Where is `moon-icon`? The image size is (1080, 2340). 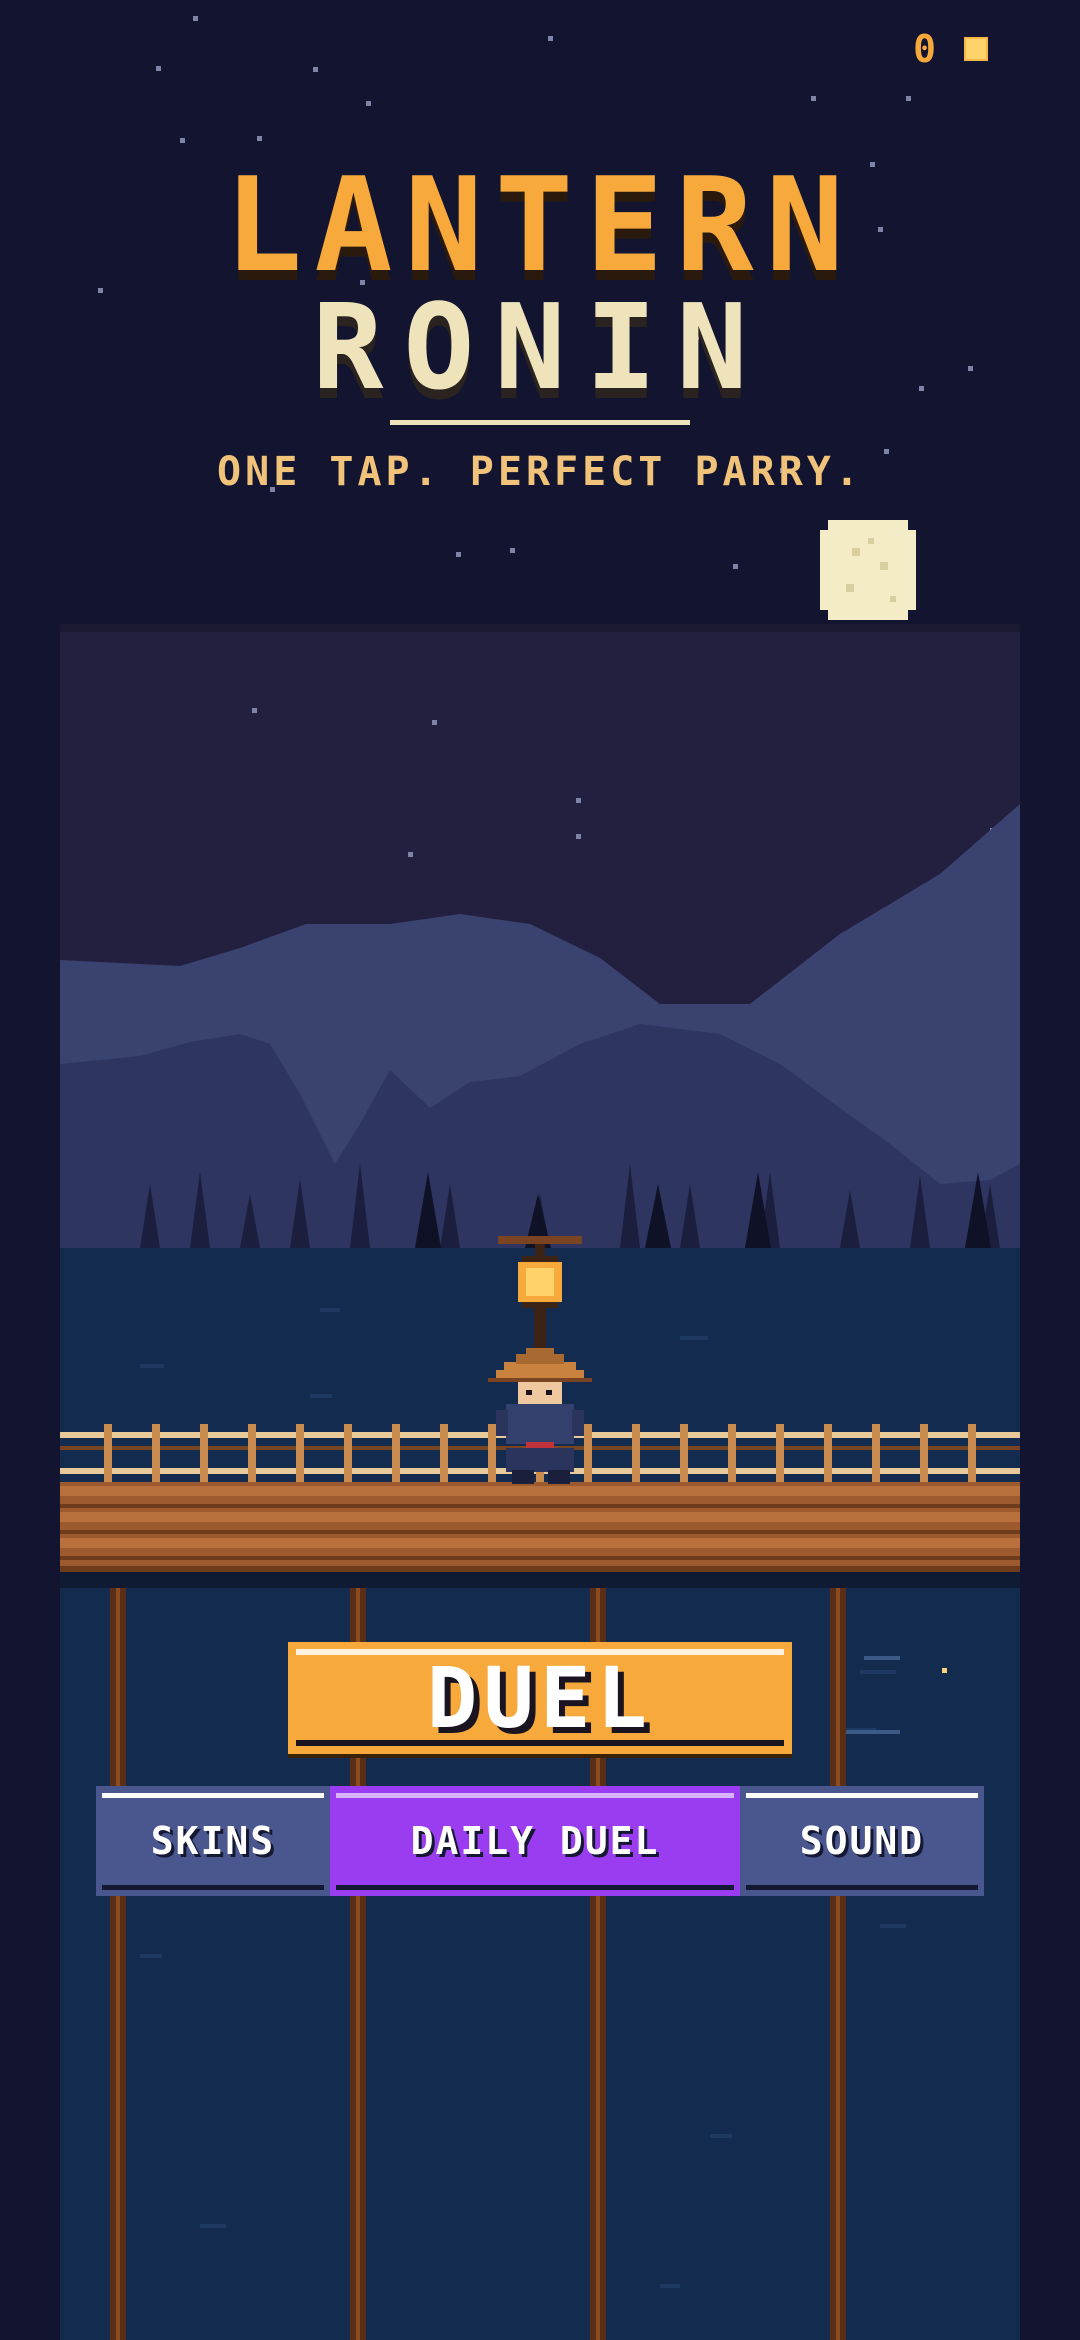
moon-icon is located at coordinates (868, 570).